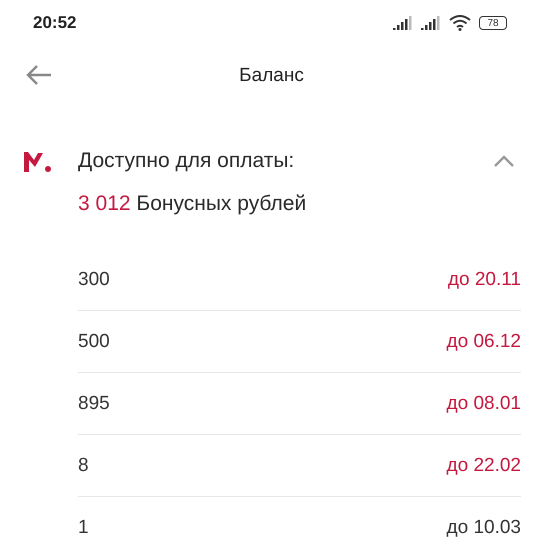 This screenshot has height=545, width=543. What do you see at coordinates (483, 527) in the screenshot?
I see `expiry-date: до 10.03` at bounding box center [483, 527].